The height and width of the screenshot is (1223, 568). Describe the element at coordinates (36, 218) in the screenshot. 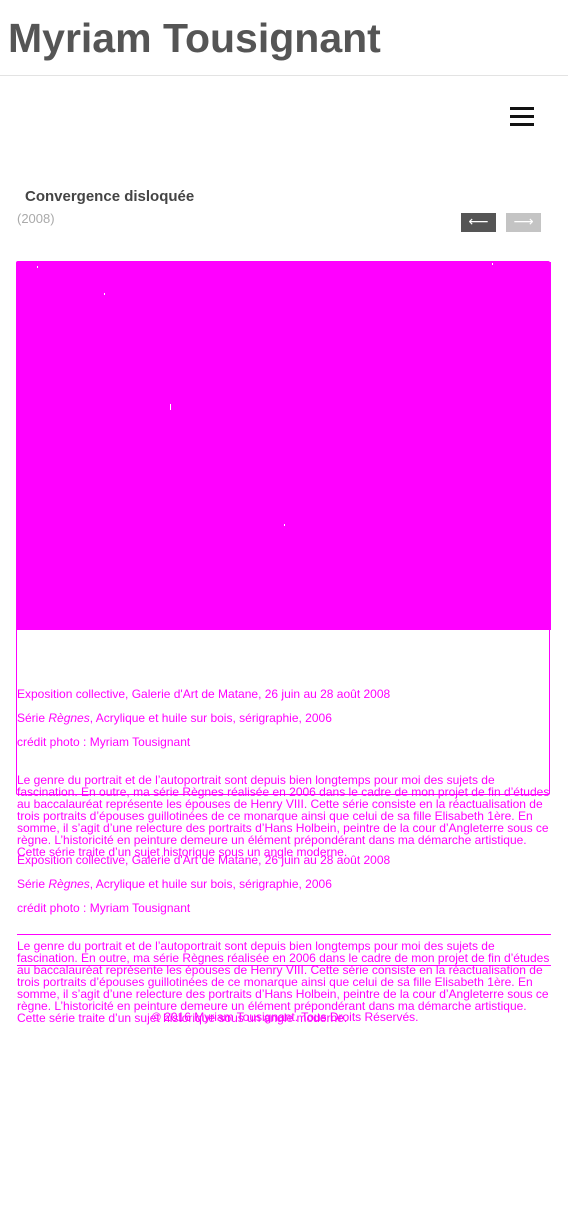

I see `work-year: (2008)` at that location.